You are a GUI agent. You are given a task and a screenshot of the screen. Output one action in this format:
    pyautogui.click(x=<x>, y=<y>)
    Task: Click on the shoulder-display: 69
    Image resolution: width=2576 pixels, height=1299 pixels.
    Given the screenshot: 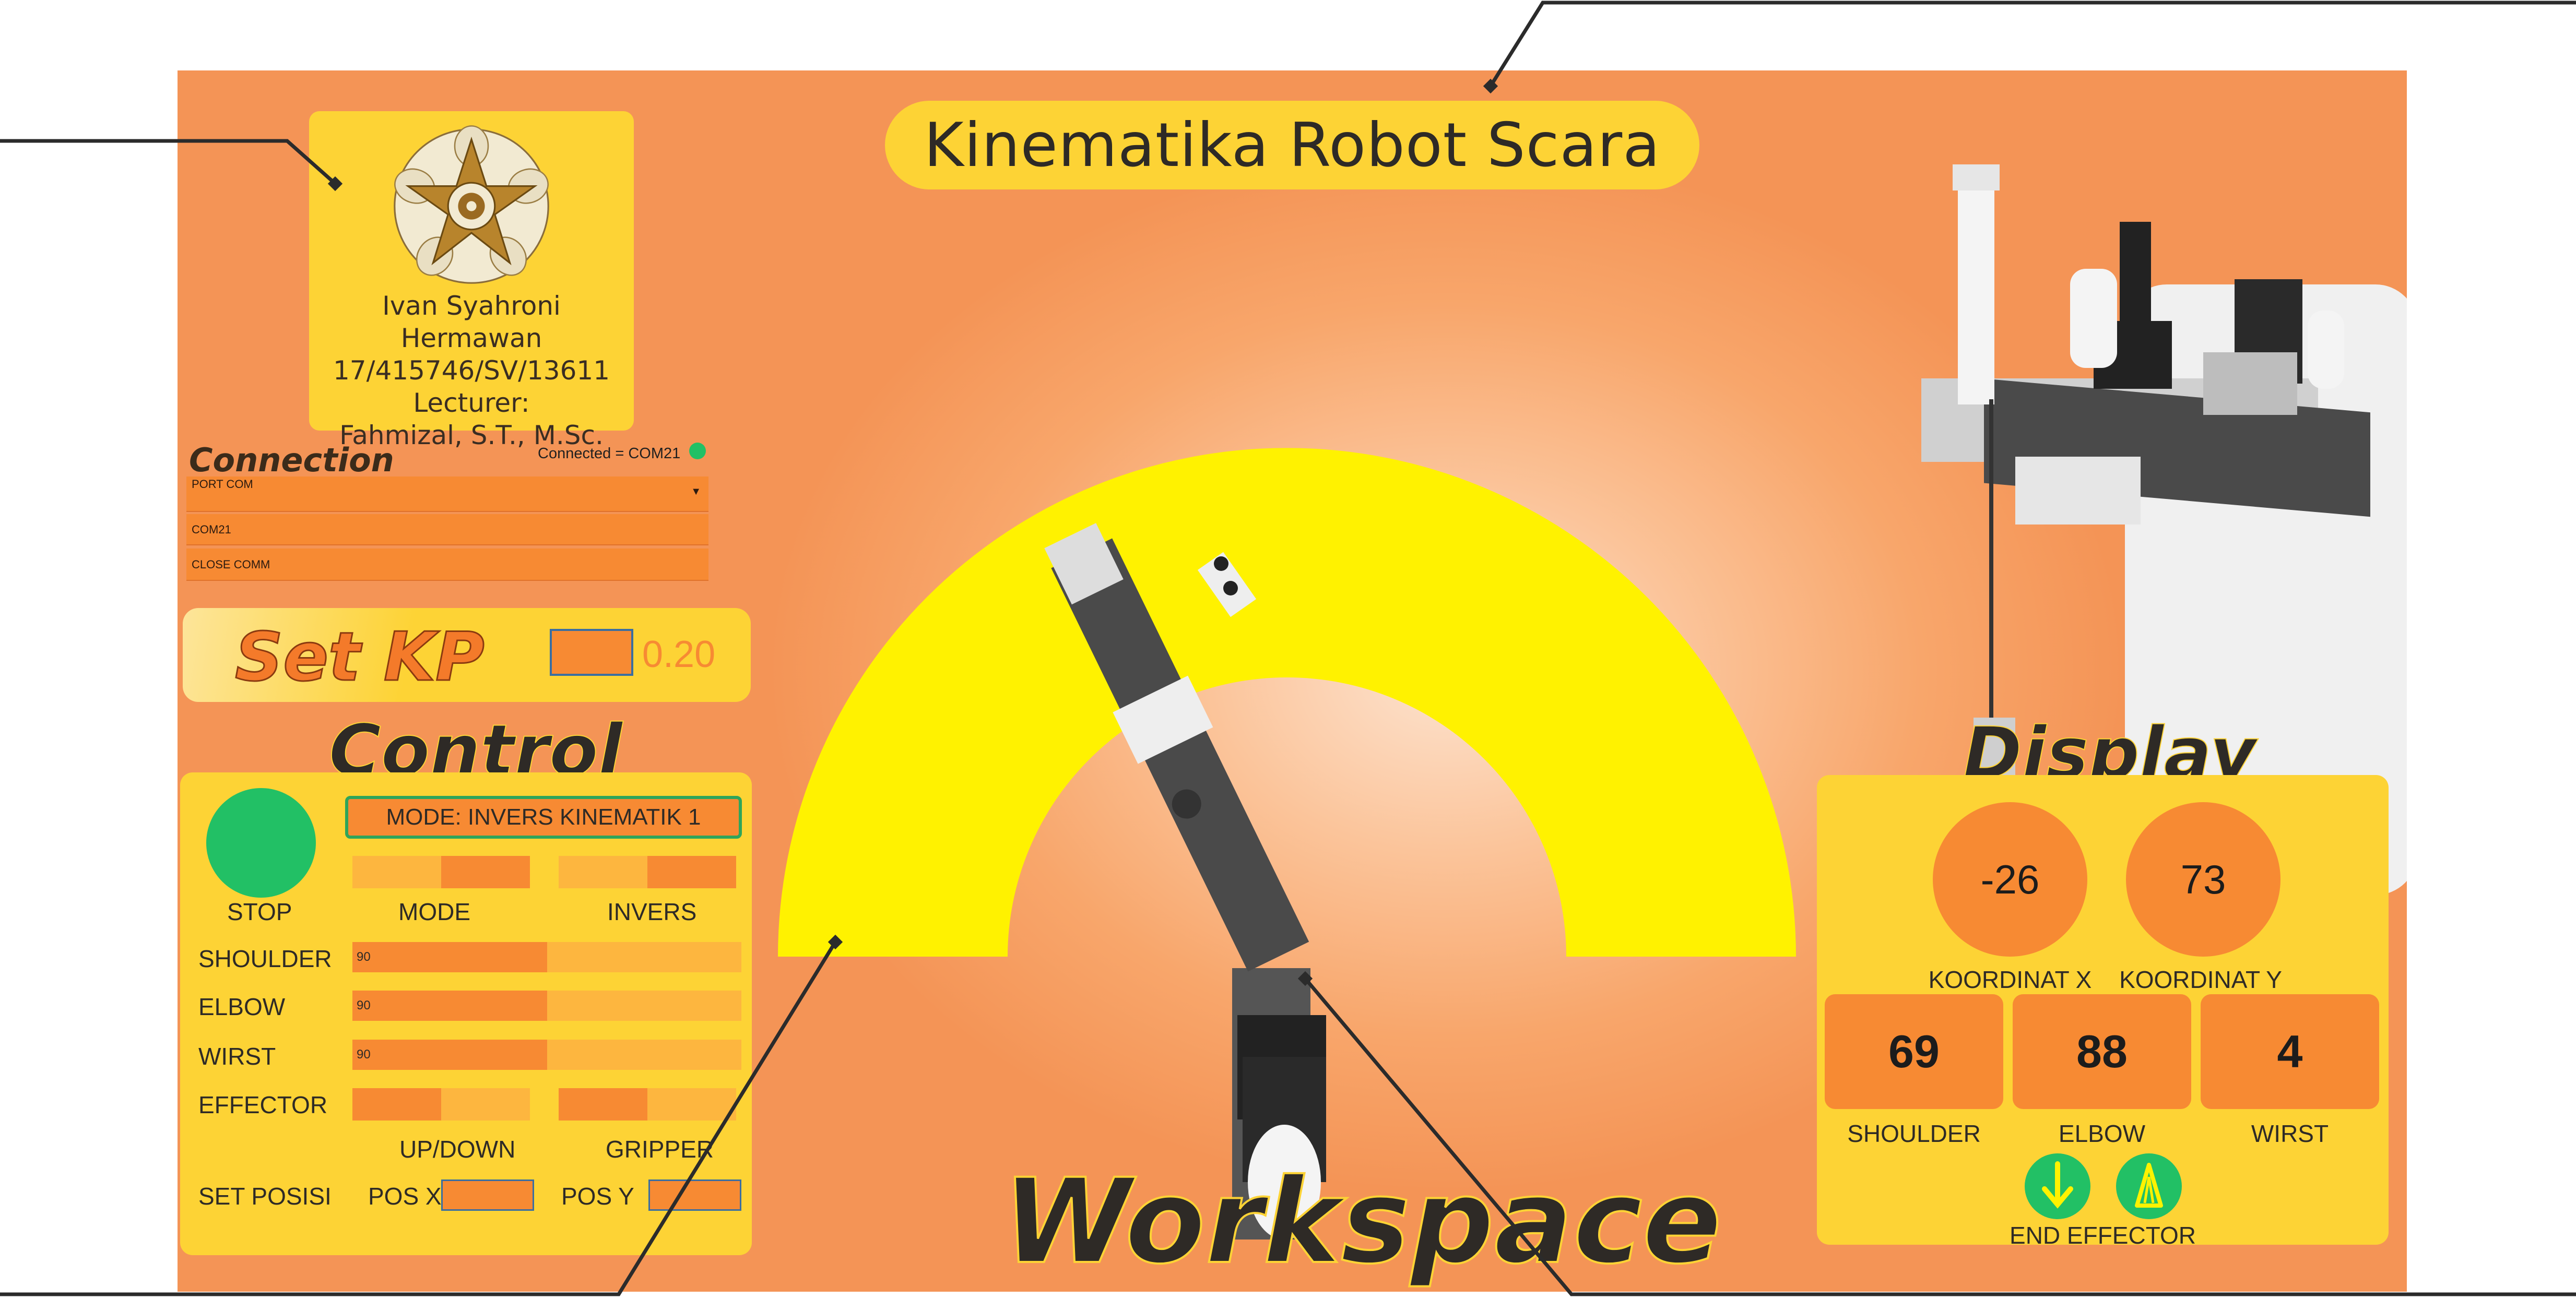 What is the action you would take?
    pyautogui.click(x=1914, y=1051)
    